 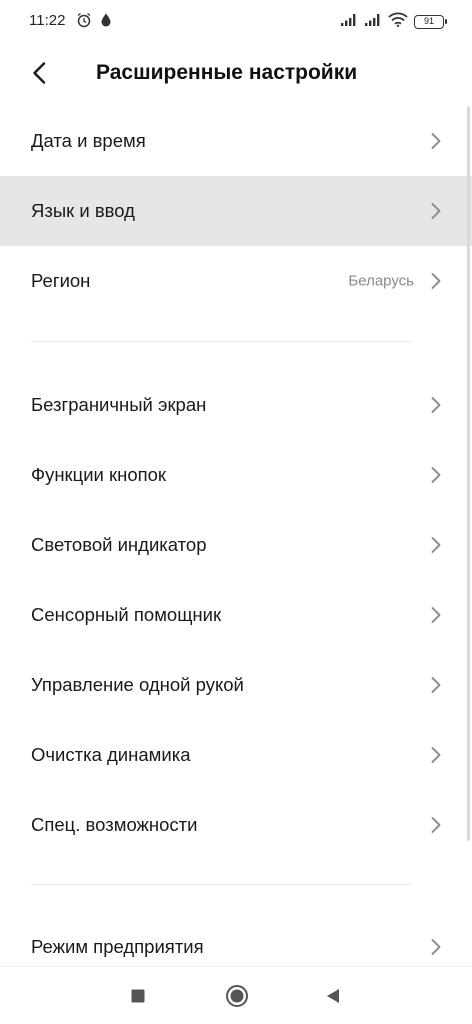 I want to click on wifi-icon, so click(x=398, y=22).